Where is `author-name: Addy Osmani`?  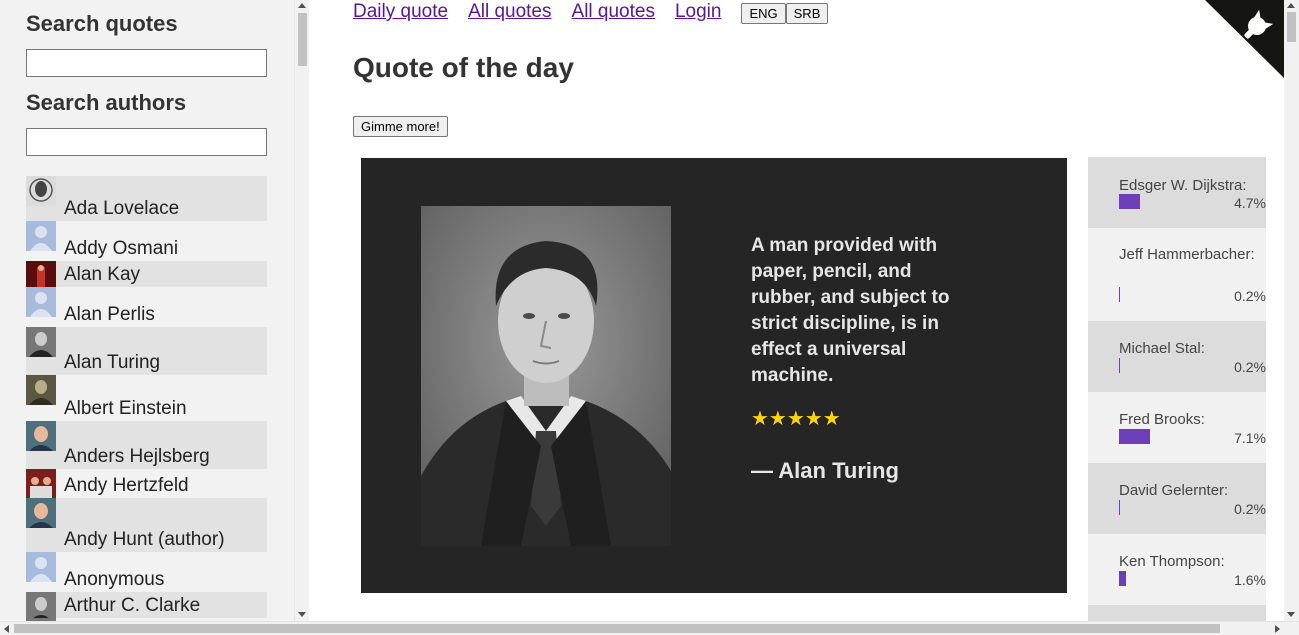 author-name: Addy Osmani is located at coordinates (121, 248).